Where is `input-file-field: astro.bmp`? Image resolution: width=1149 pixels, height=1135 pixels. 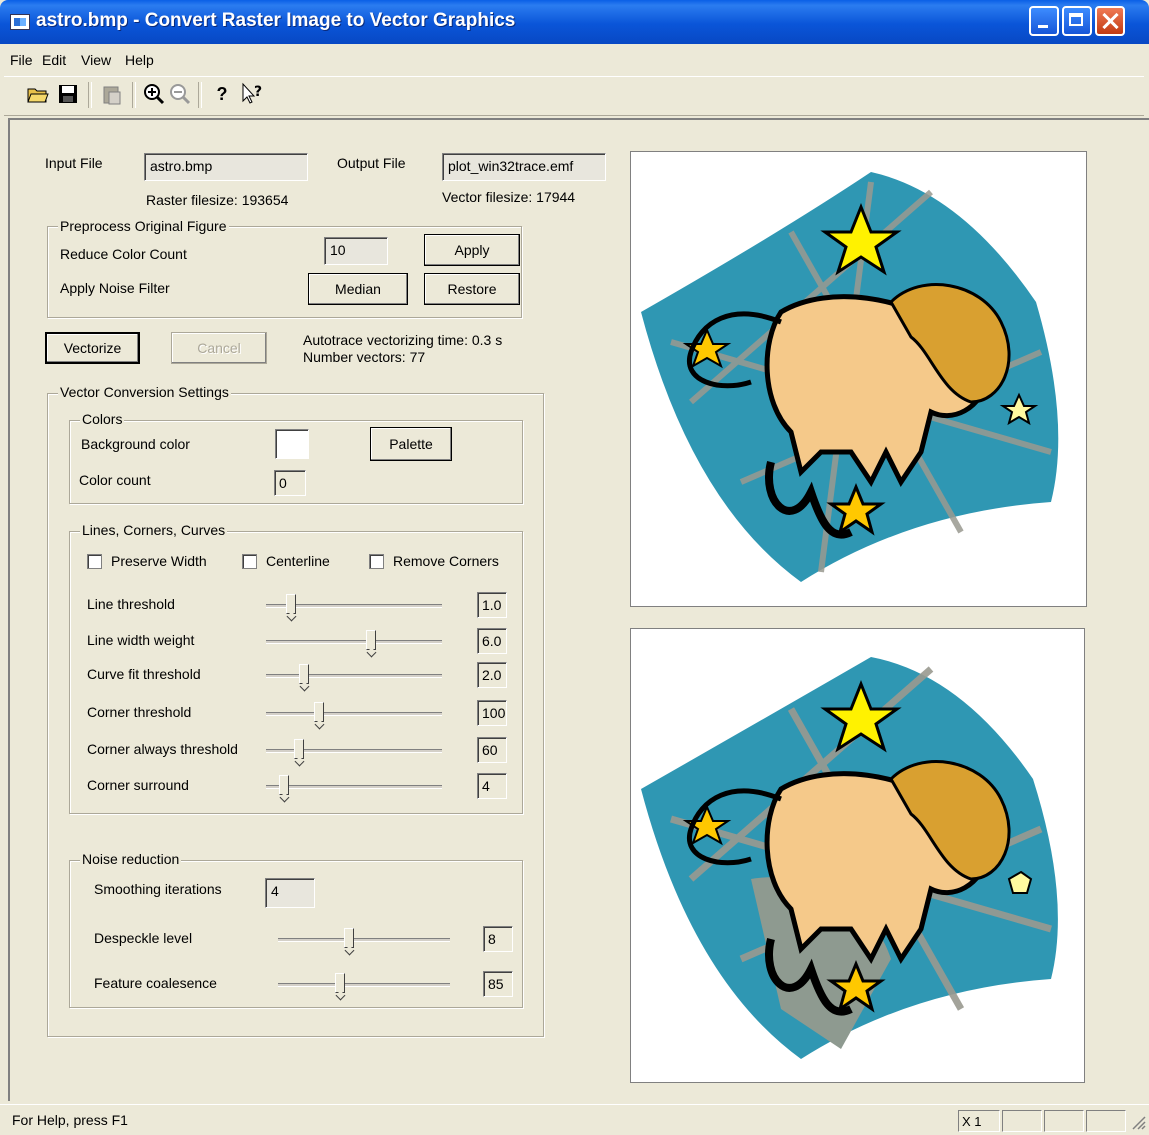 input-file-field: astro.bmp is located at coordinates (226, 167).